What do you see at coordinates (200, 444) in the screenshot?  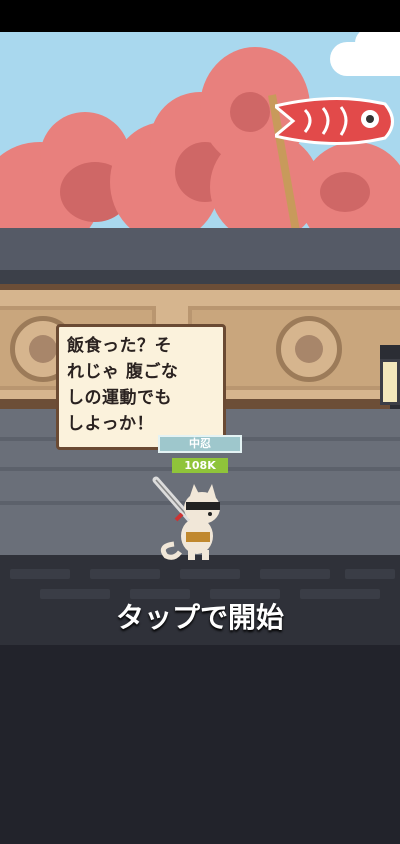 I see `rank-badge: 中忍` at bounding box center [200, 444].